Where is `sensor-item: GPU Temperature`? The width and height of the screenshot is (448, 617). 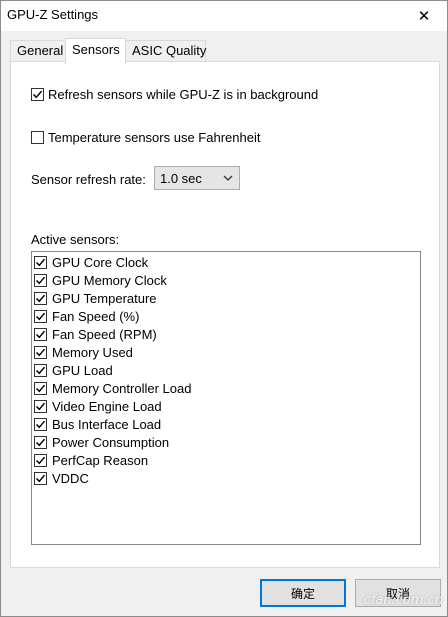 sensor-item: GPU Temperature is located at coordinates (95, 298).